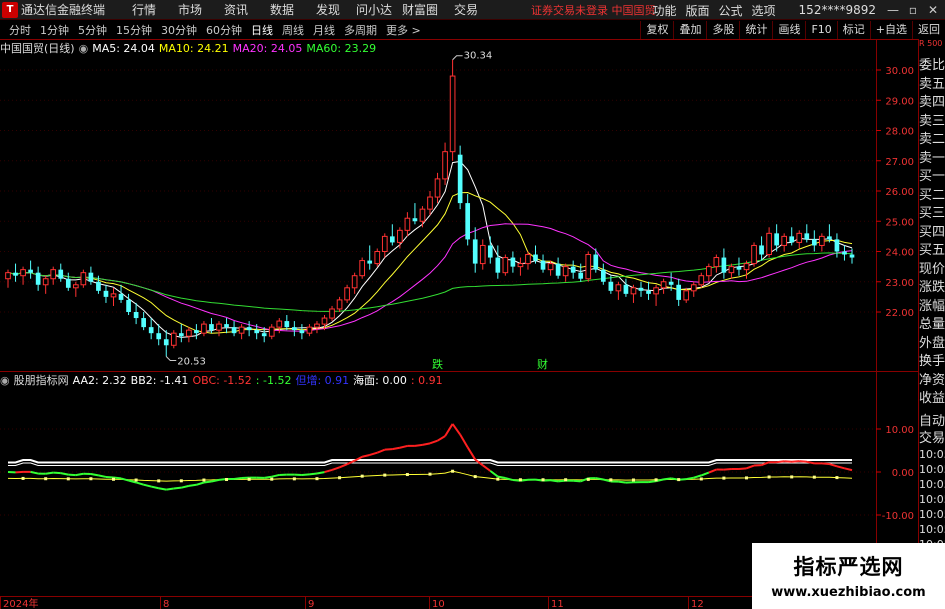 The width and height of the screenshot is (945, 609). I want to click on order-book-row: 涨幅, so click(932, 306).